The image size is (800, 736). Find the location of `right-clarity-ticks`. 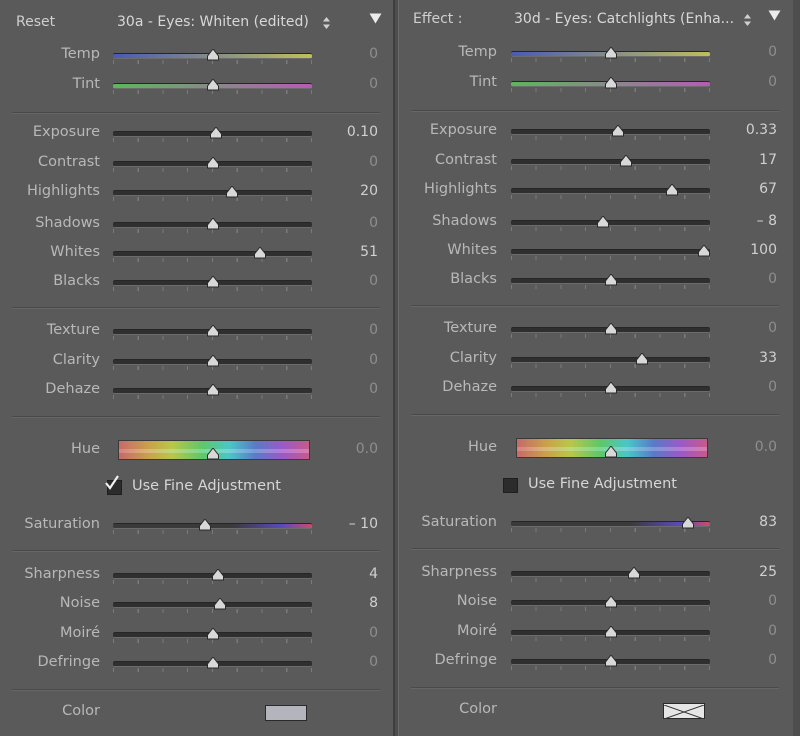

right-clarity-ticks is located at coordinates (611, 366).